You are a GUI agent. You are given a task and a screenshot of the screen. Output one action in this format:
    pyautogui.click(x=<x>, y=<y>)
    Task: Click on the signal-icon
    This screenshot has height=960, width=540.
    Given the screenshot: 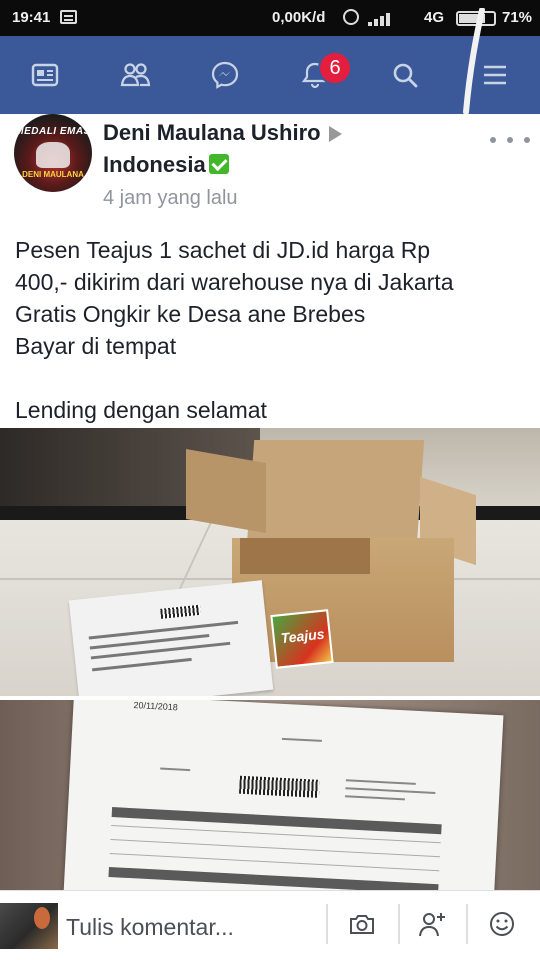 What is the action you would take?
    pyautogui.click(x=381, y=19)
    